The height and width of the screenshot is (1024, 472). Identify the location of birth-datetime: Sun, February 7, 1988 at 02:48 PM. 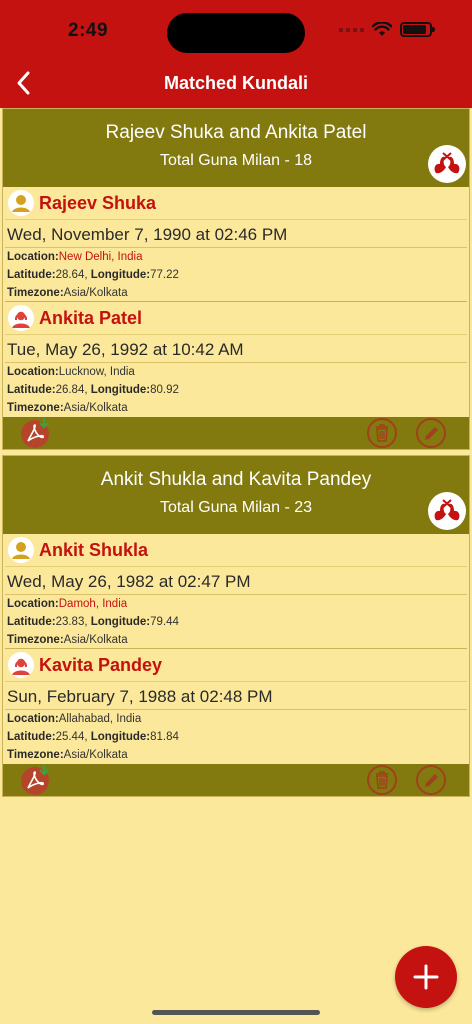
(236, 695).